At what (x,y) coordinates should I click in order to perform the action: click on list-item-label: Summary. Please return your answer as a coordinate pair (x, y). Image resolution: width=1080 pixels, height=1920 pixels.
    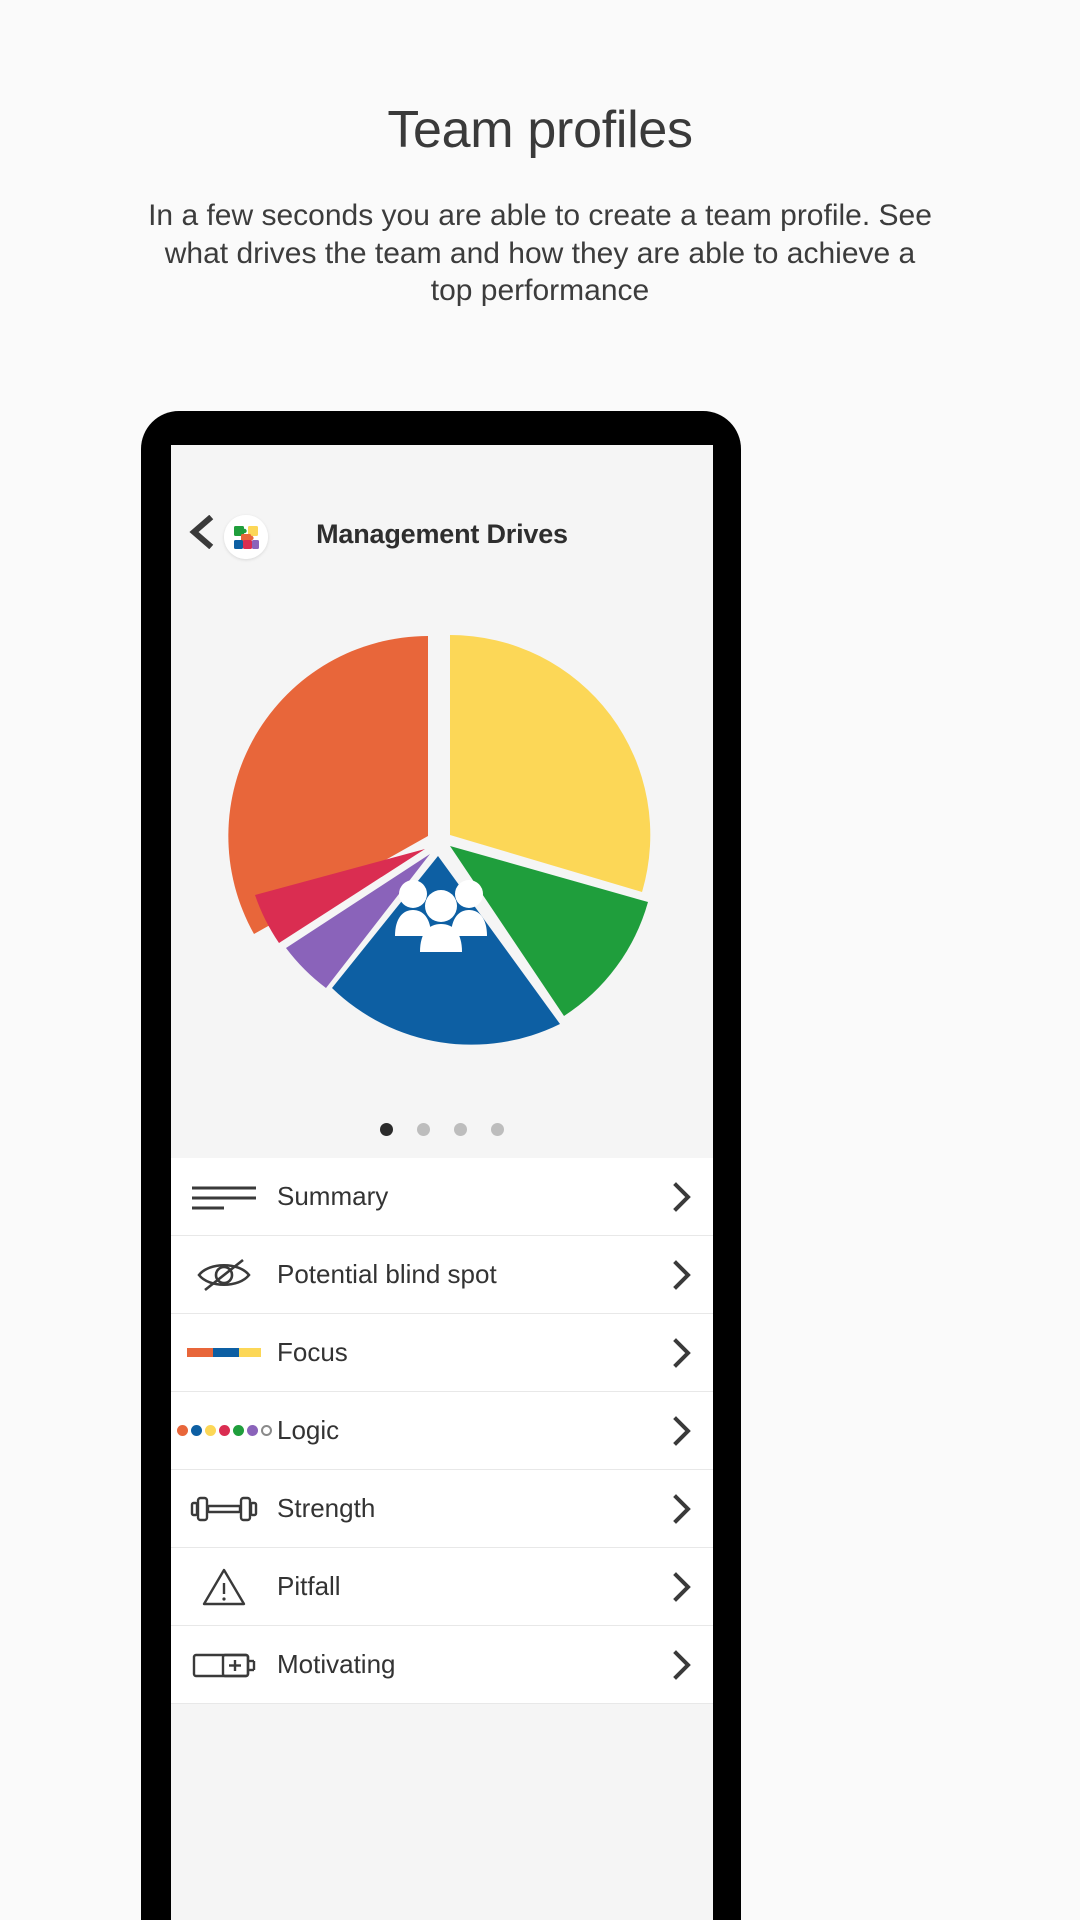
    Looking at the image, I should click on (333, 1196).